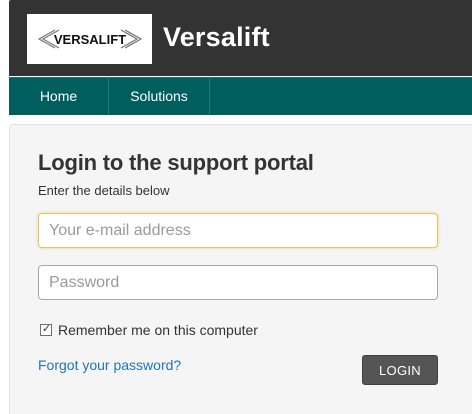 Image resolution: width=472 pixels, height=414 pixels. Describe the element at coordinates (176, 162) in the screenshot. I see `page-title: Login to the support portal` at that location.